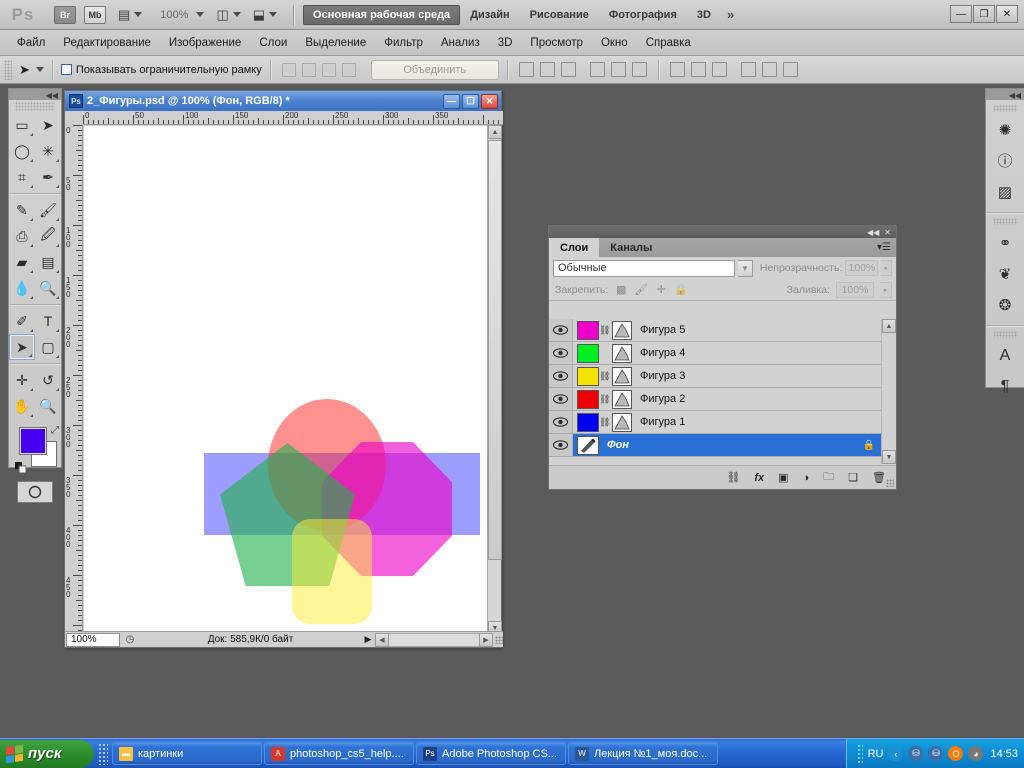 The width and height of the screenshot is (1024, 768). Describe the element at coordinates (24, 70) in the screenshot. I see `active-tool-icon: ➤` at that location.